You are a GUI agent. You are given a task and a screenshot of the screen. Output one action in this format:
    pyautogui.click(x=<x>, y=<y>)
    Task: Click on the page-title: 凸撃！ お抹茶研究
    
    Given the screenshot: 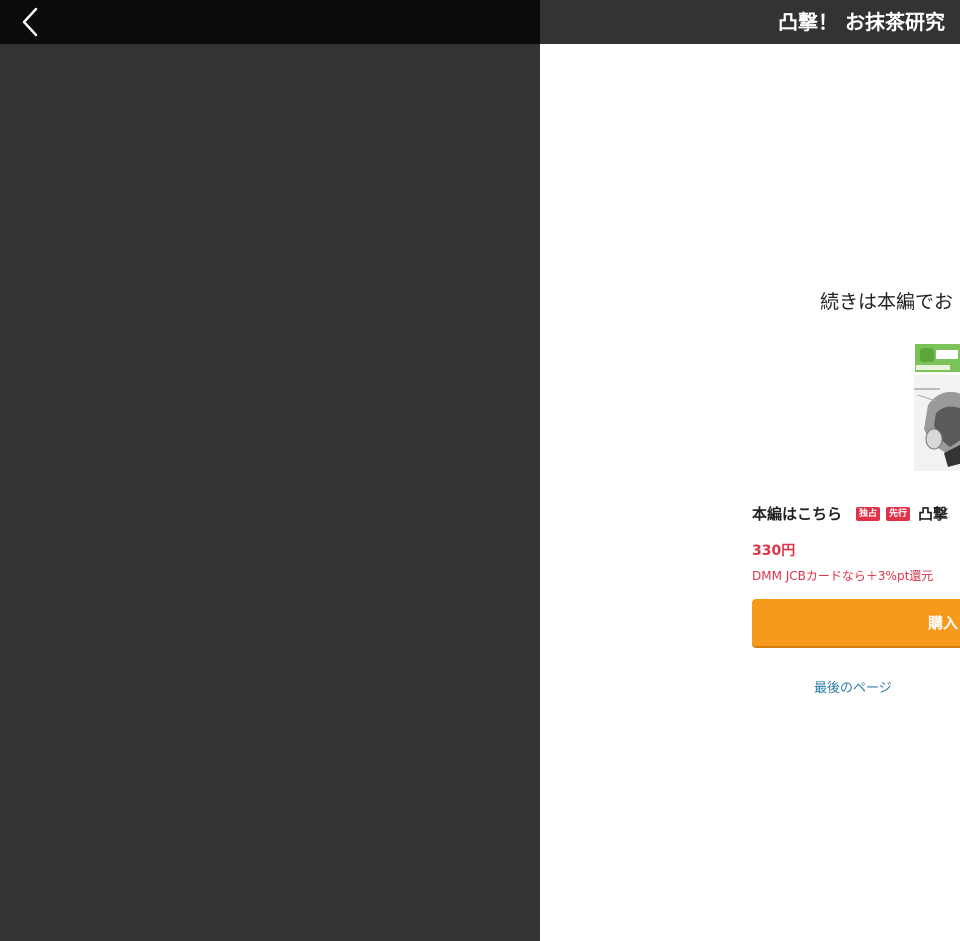 What is the action you would take?
    pyautogui.click(x=861, y=22)
    